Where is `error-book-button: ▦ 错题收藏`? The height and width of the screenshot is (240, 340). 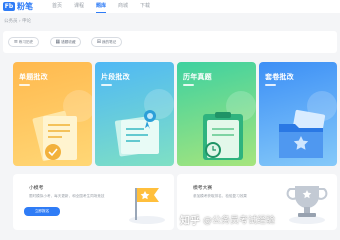
error-book-button: ▦ 错题收藏 is located at coordinates (65, 42).